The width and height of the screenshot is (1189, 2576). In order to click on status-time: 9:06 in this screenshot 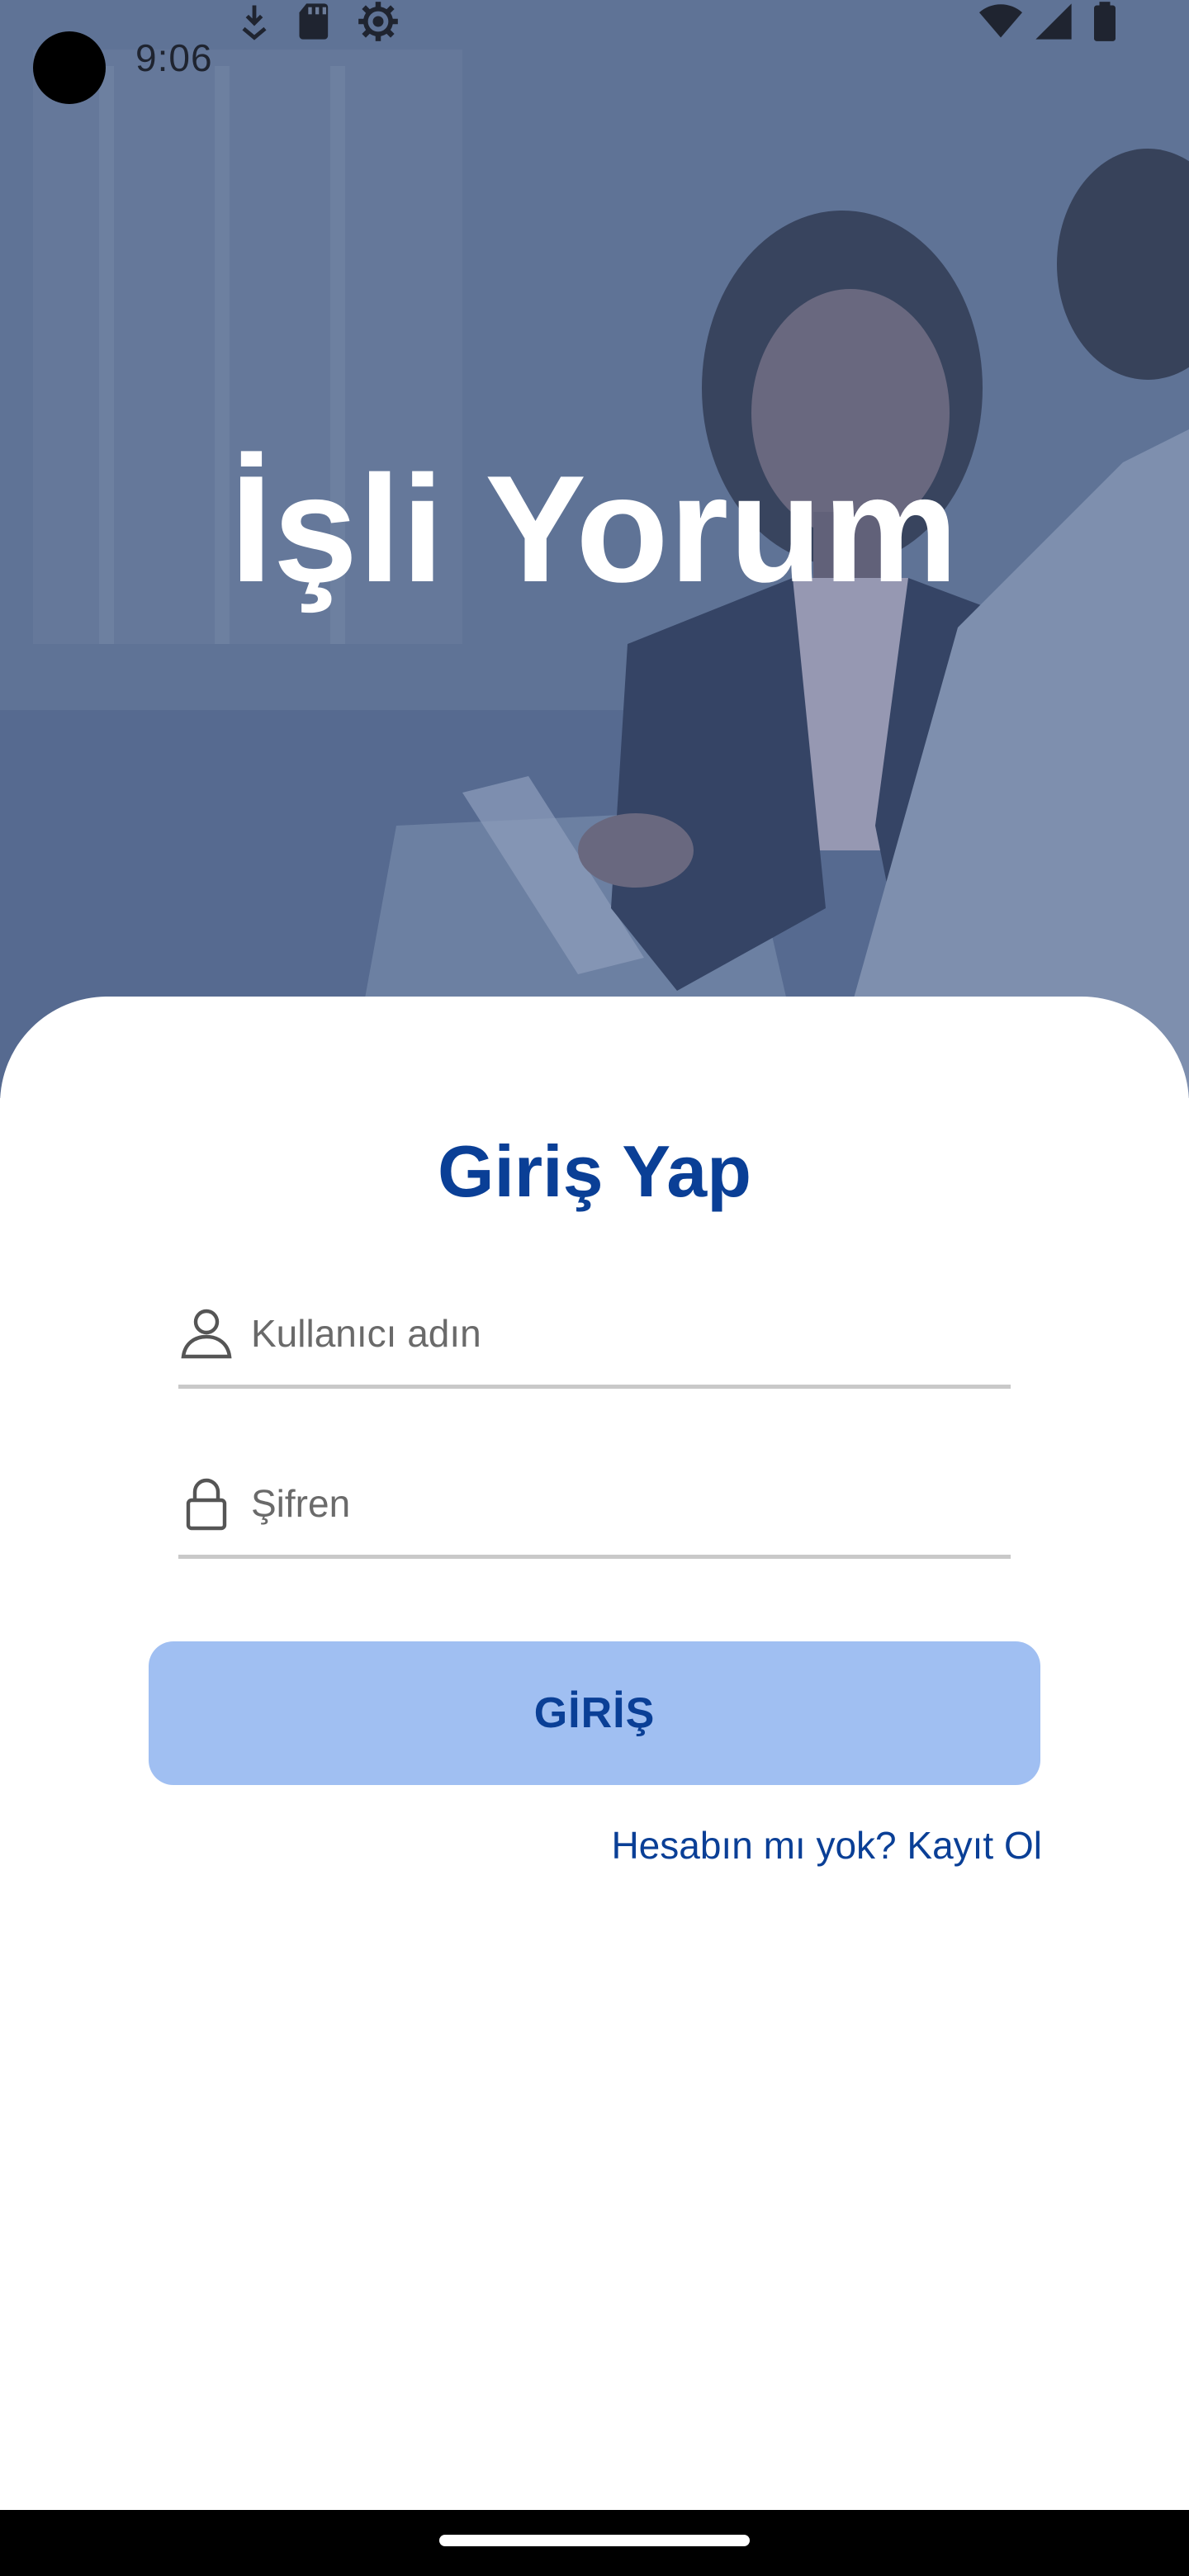, I will do `click(174, 57)`.